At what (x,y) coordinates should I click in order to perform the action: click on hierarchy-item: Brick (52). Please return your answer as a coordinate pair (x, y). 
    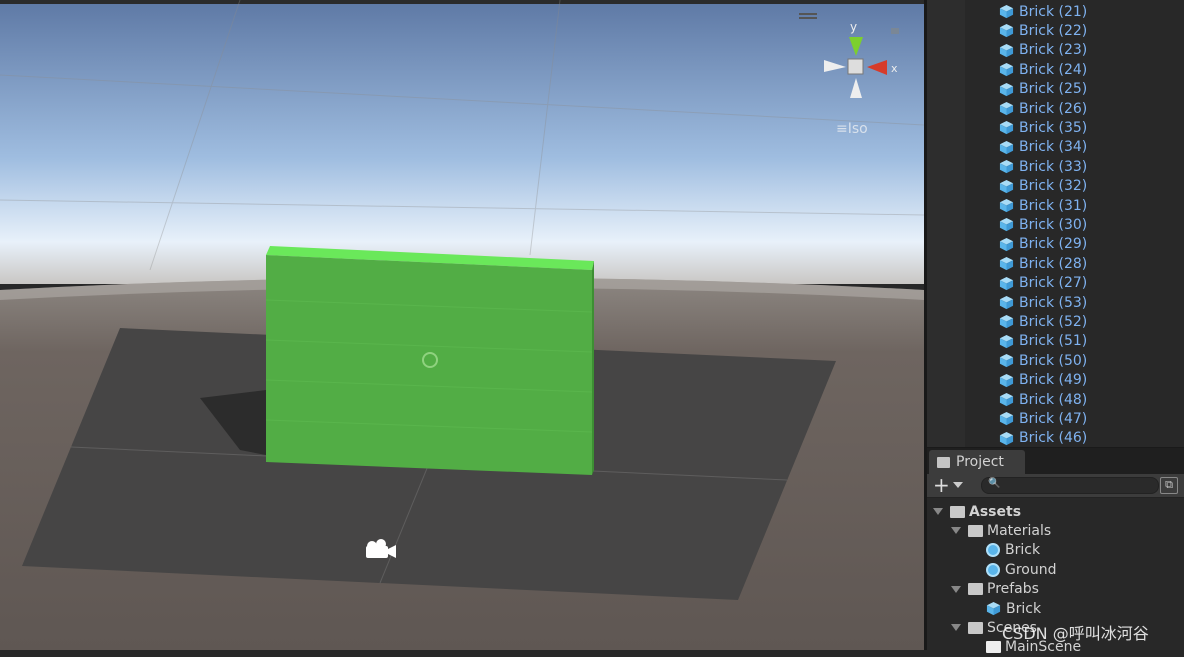
    Looking at the image, I should click on (1043, 321).